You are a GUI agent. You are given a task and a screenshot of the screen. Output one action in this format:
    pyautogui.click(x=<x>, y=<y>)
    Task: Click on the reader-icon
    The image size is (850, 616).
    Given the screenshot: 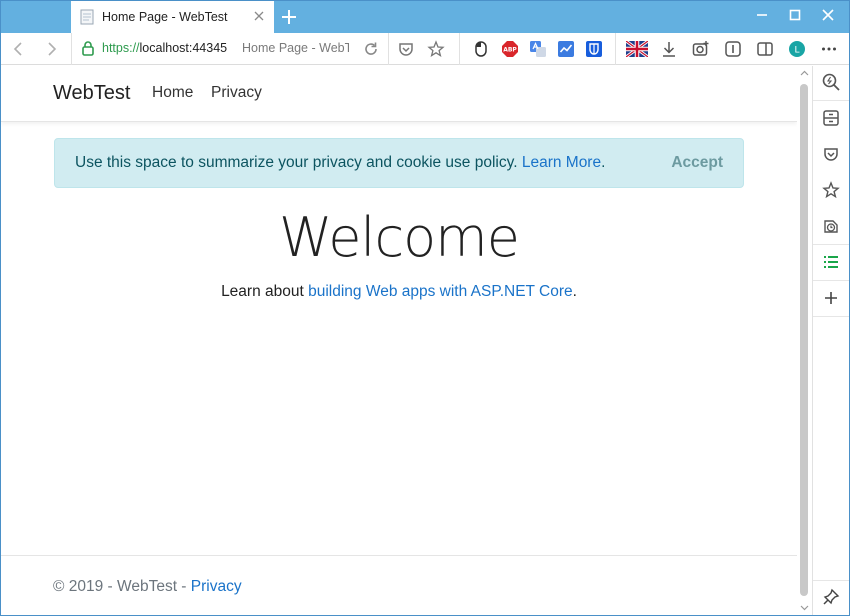 What is the action you would take?
    pyautogui.click(x=733, y=49)
    